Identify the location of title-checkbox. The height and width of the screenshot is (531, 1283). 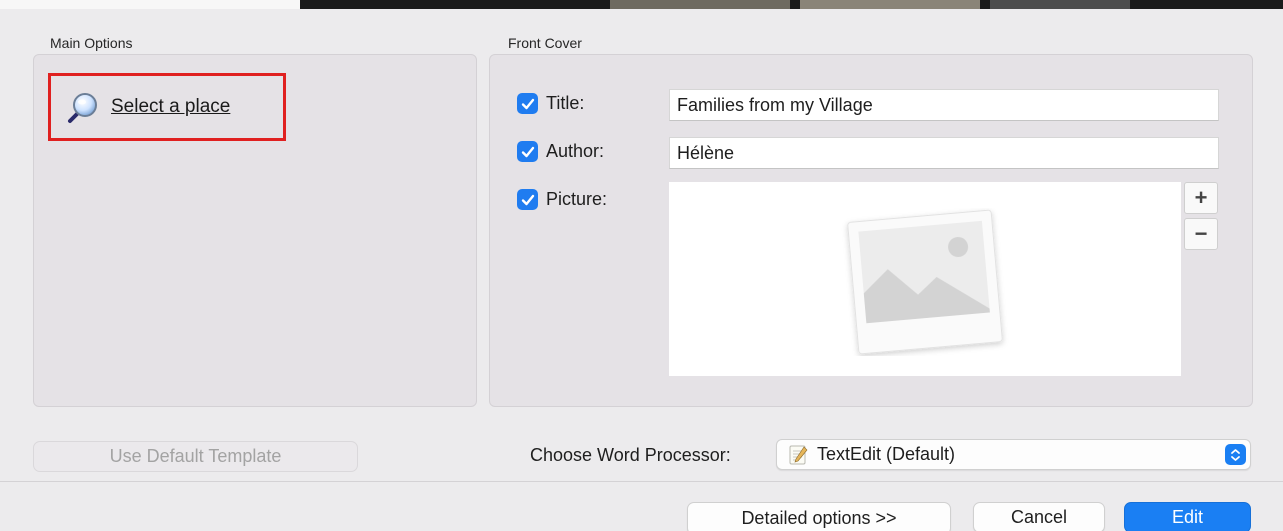
(527, 103).